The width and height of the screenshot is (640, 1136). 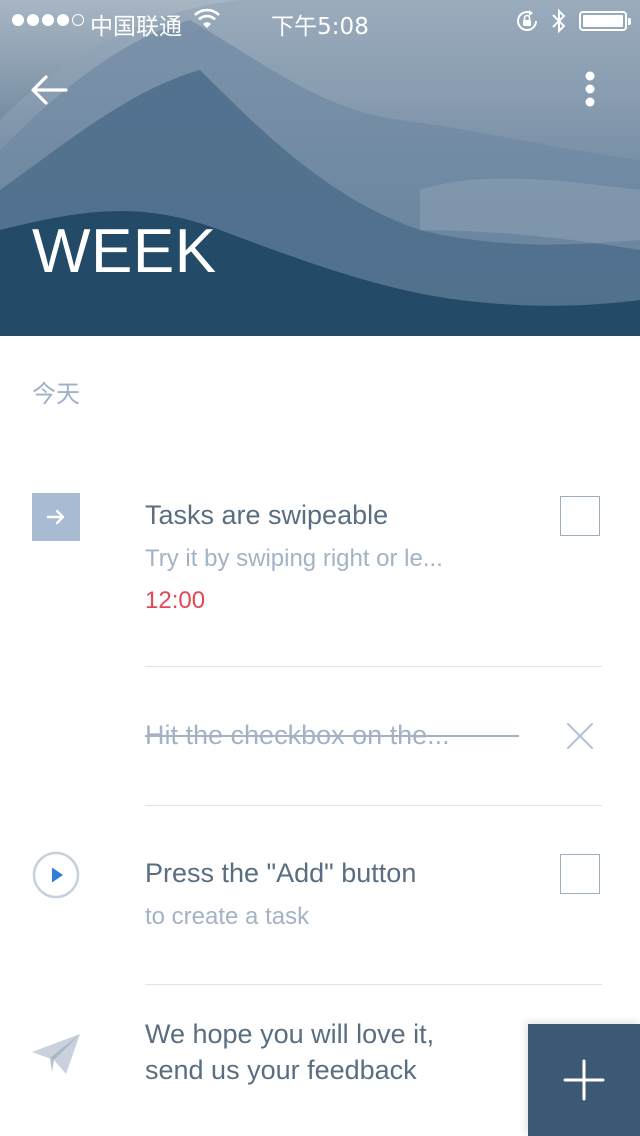 I want to click on plus-icon, so click(x=584, y=1080).